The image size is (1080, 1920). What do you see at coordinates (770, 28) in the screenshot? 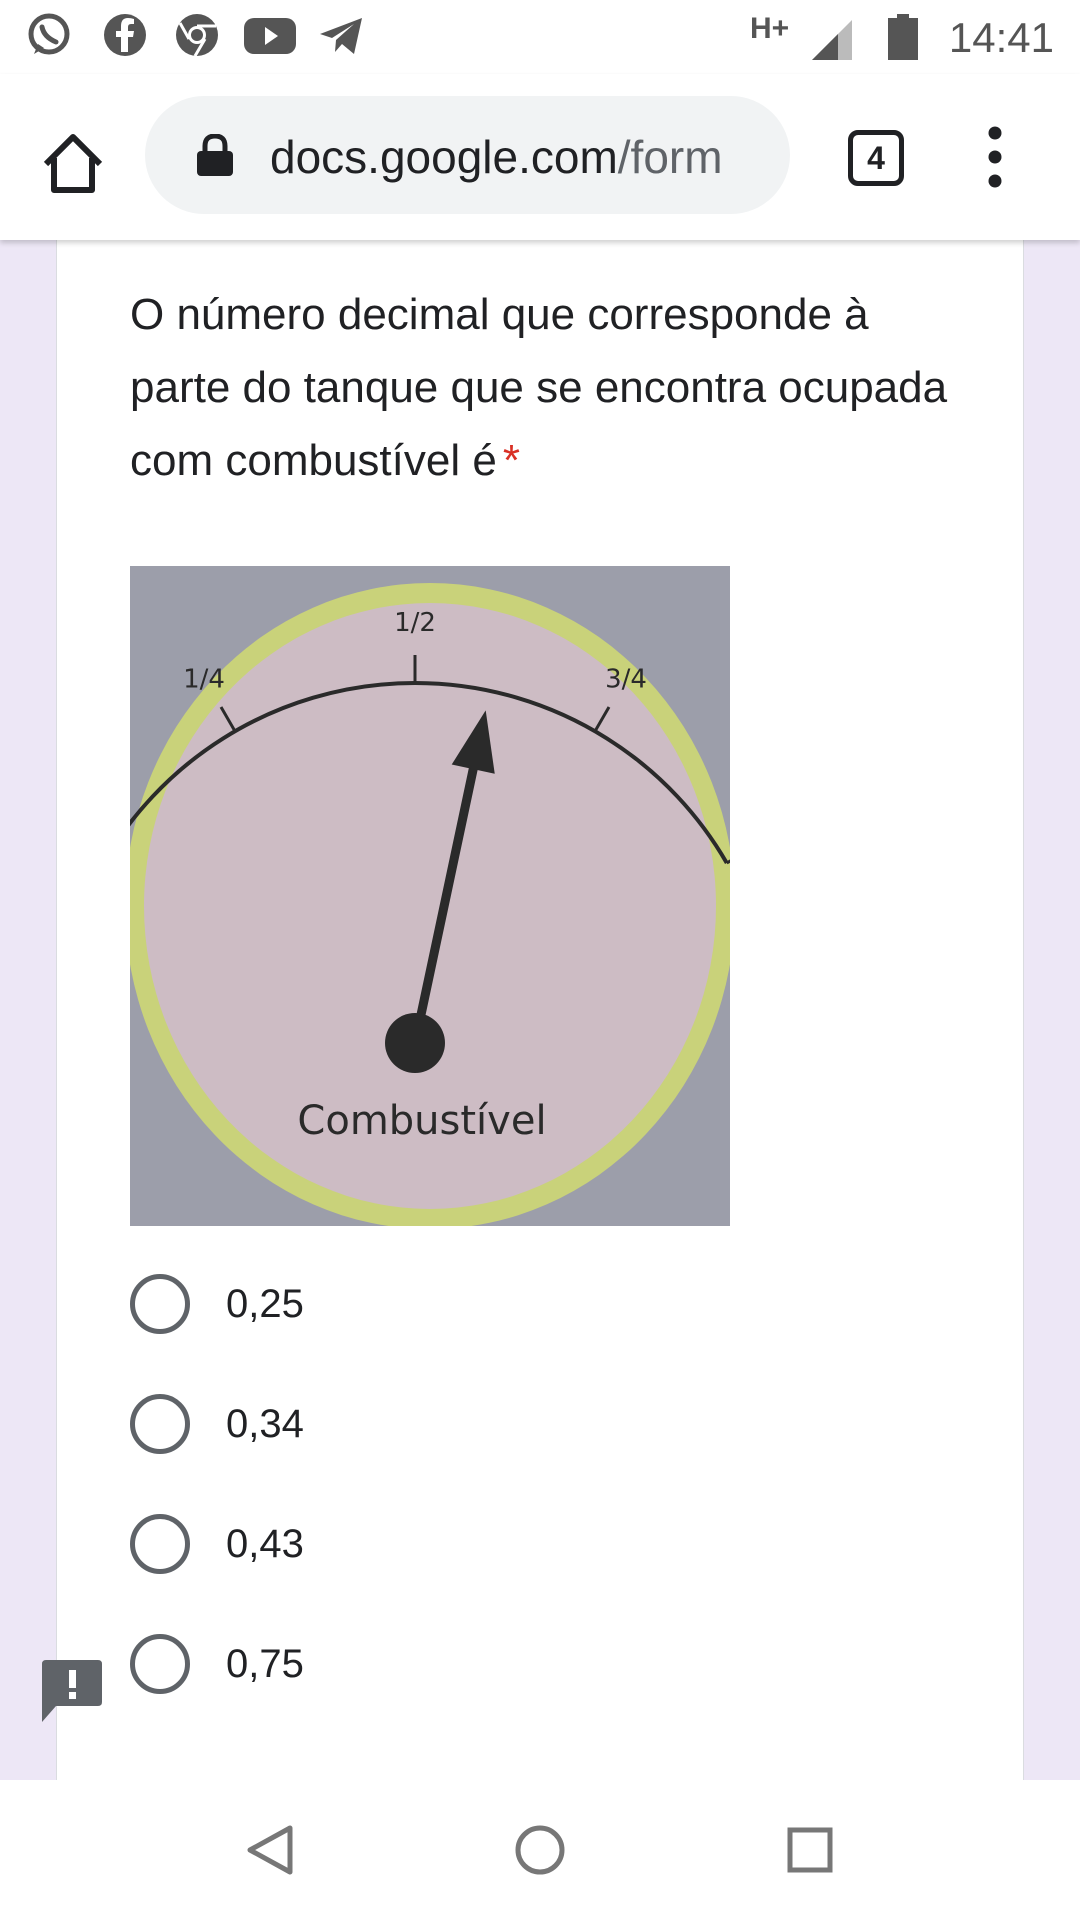
I see `network-type: H+` at bounding box center [770, 28].